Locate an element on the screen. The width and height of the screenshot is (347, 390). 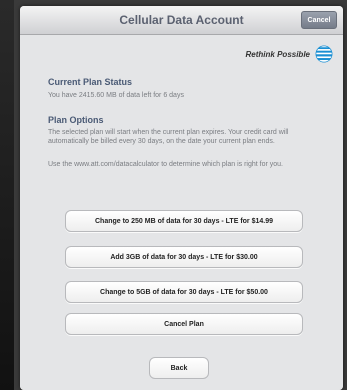
att-globe-icon is located at coordinates (324, 54).